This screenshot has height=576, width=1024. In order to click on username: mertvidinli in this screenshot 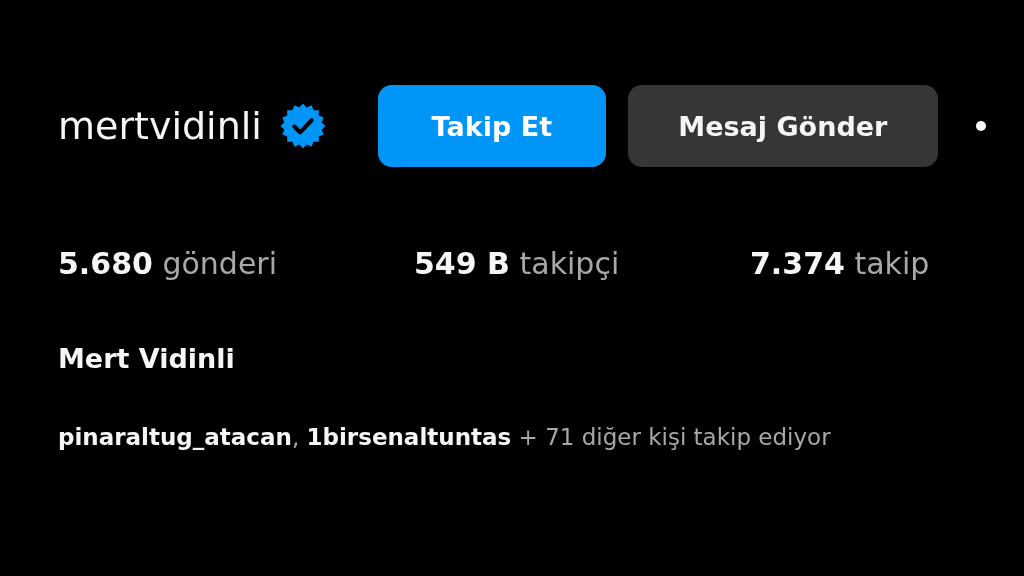, I will do `click(160, 126)`.